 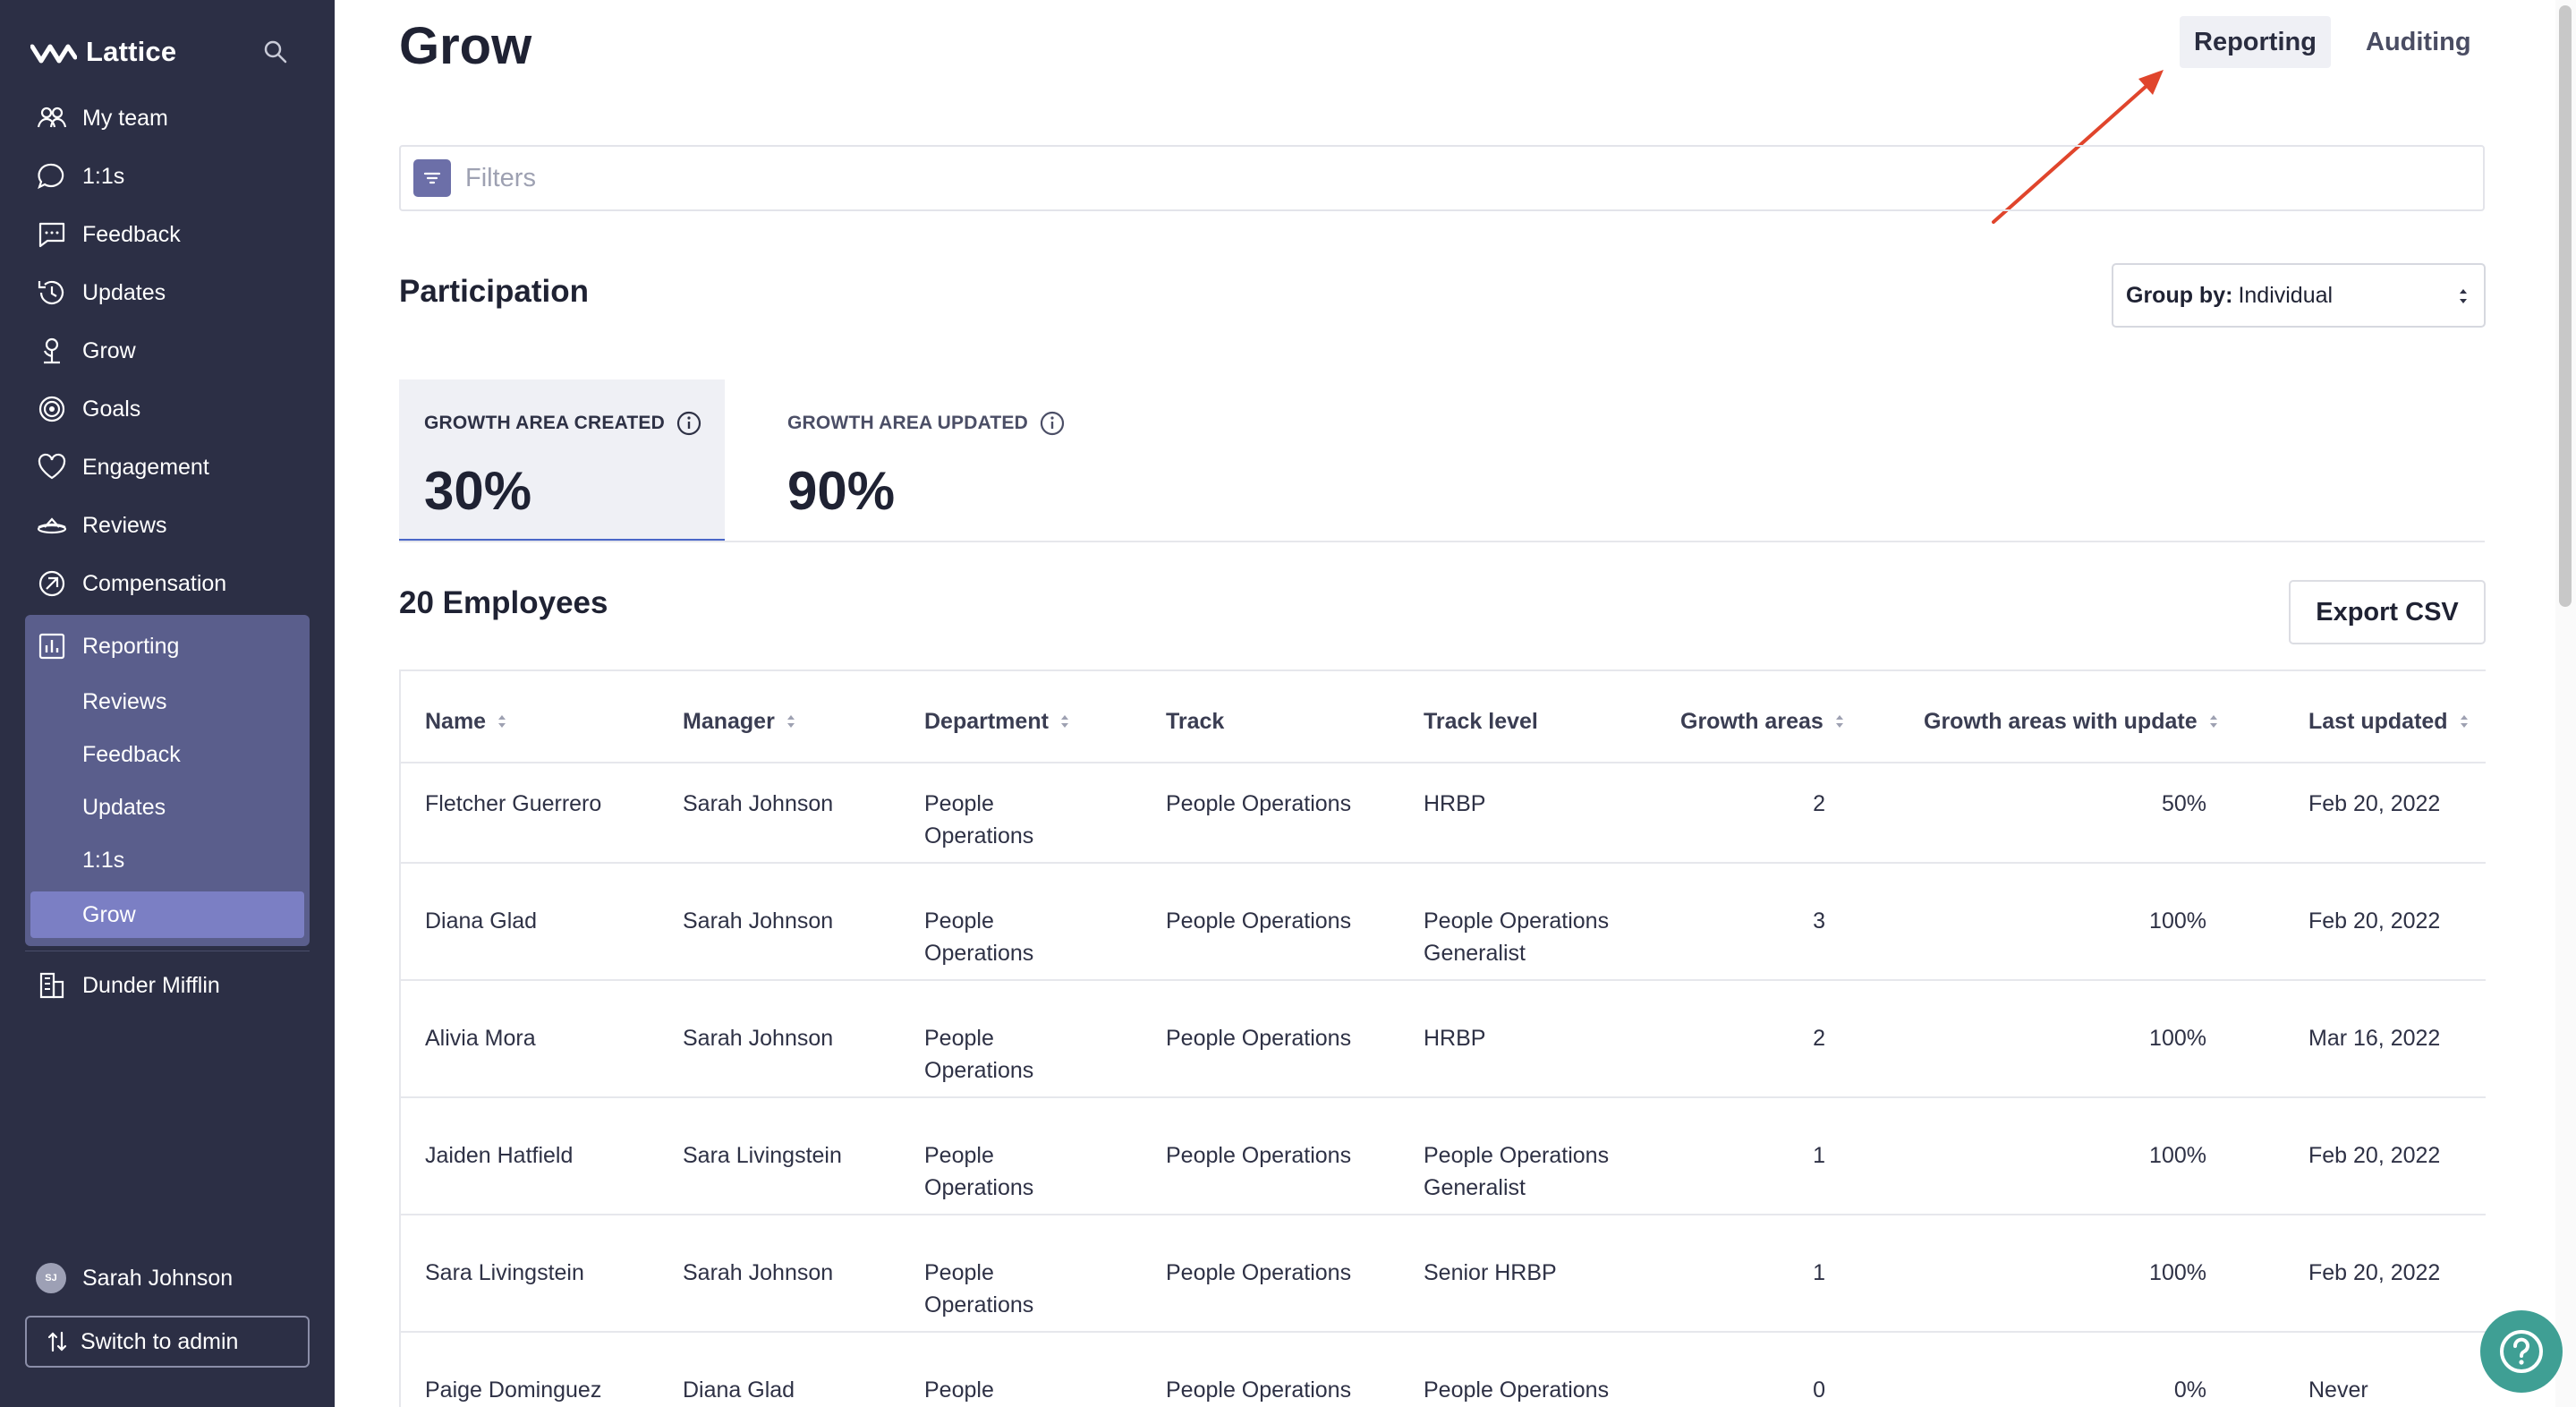 I want to click on people-icon, so click(x=52, y=118).